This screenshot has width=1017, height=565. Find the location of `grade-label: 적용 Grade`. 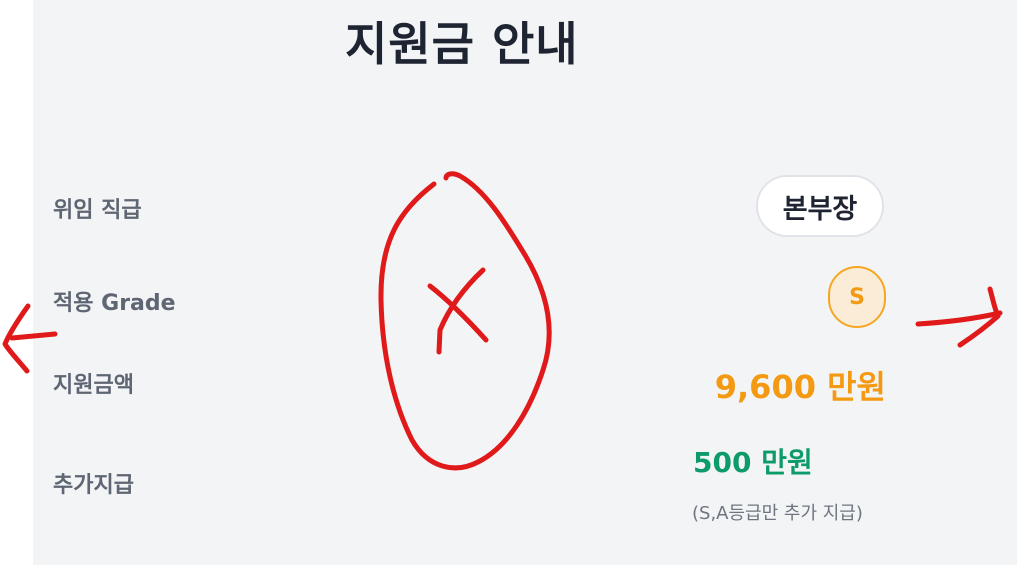

grade-label: 적용 Grade is located at coordinates (114, 303).